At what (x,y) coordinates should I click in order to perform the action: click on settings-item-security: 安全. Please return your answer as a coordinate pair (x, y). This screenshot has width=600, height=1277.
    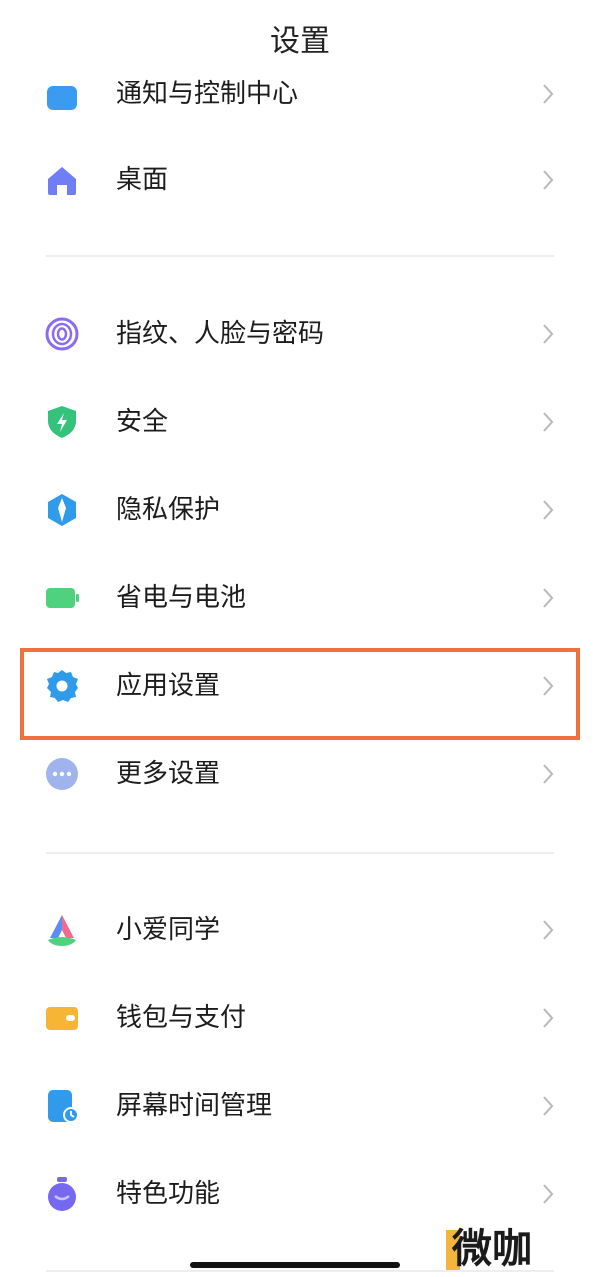
    Looking at the image, I should click on (300, 422).